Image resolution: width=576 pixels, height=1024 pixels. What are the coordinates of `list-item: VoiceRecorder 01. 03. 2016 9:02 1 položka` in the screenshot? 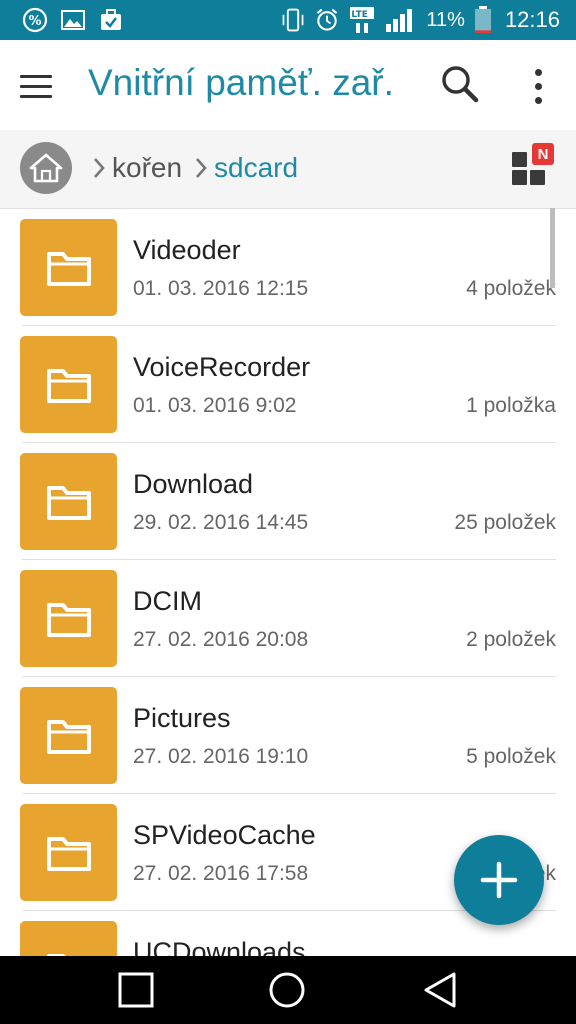 It's located at (288, 384).